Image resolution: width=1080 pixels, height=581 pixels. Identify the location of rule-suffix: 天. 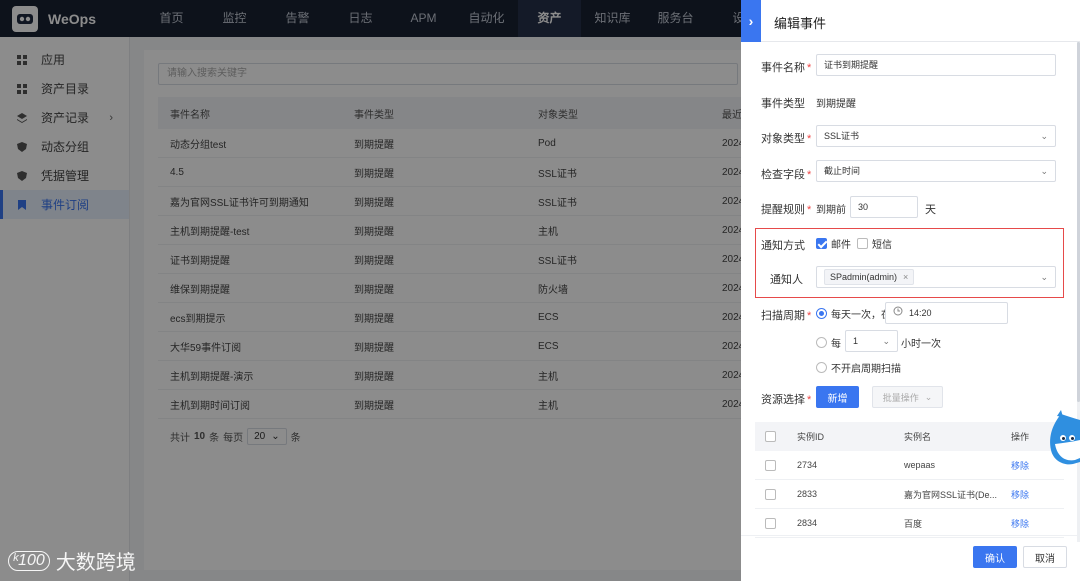
(930, 210).